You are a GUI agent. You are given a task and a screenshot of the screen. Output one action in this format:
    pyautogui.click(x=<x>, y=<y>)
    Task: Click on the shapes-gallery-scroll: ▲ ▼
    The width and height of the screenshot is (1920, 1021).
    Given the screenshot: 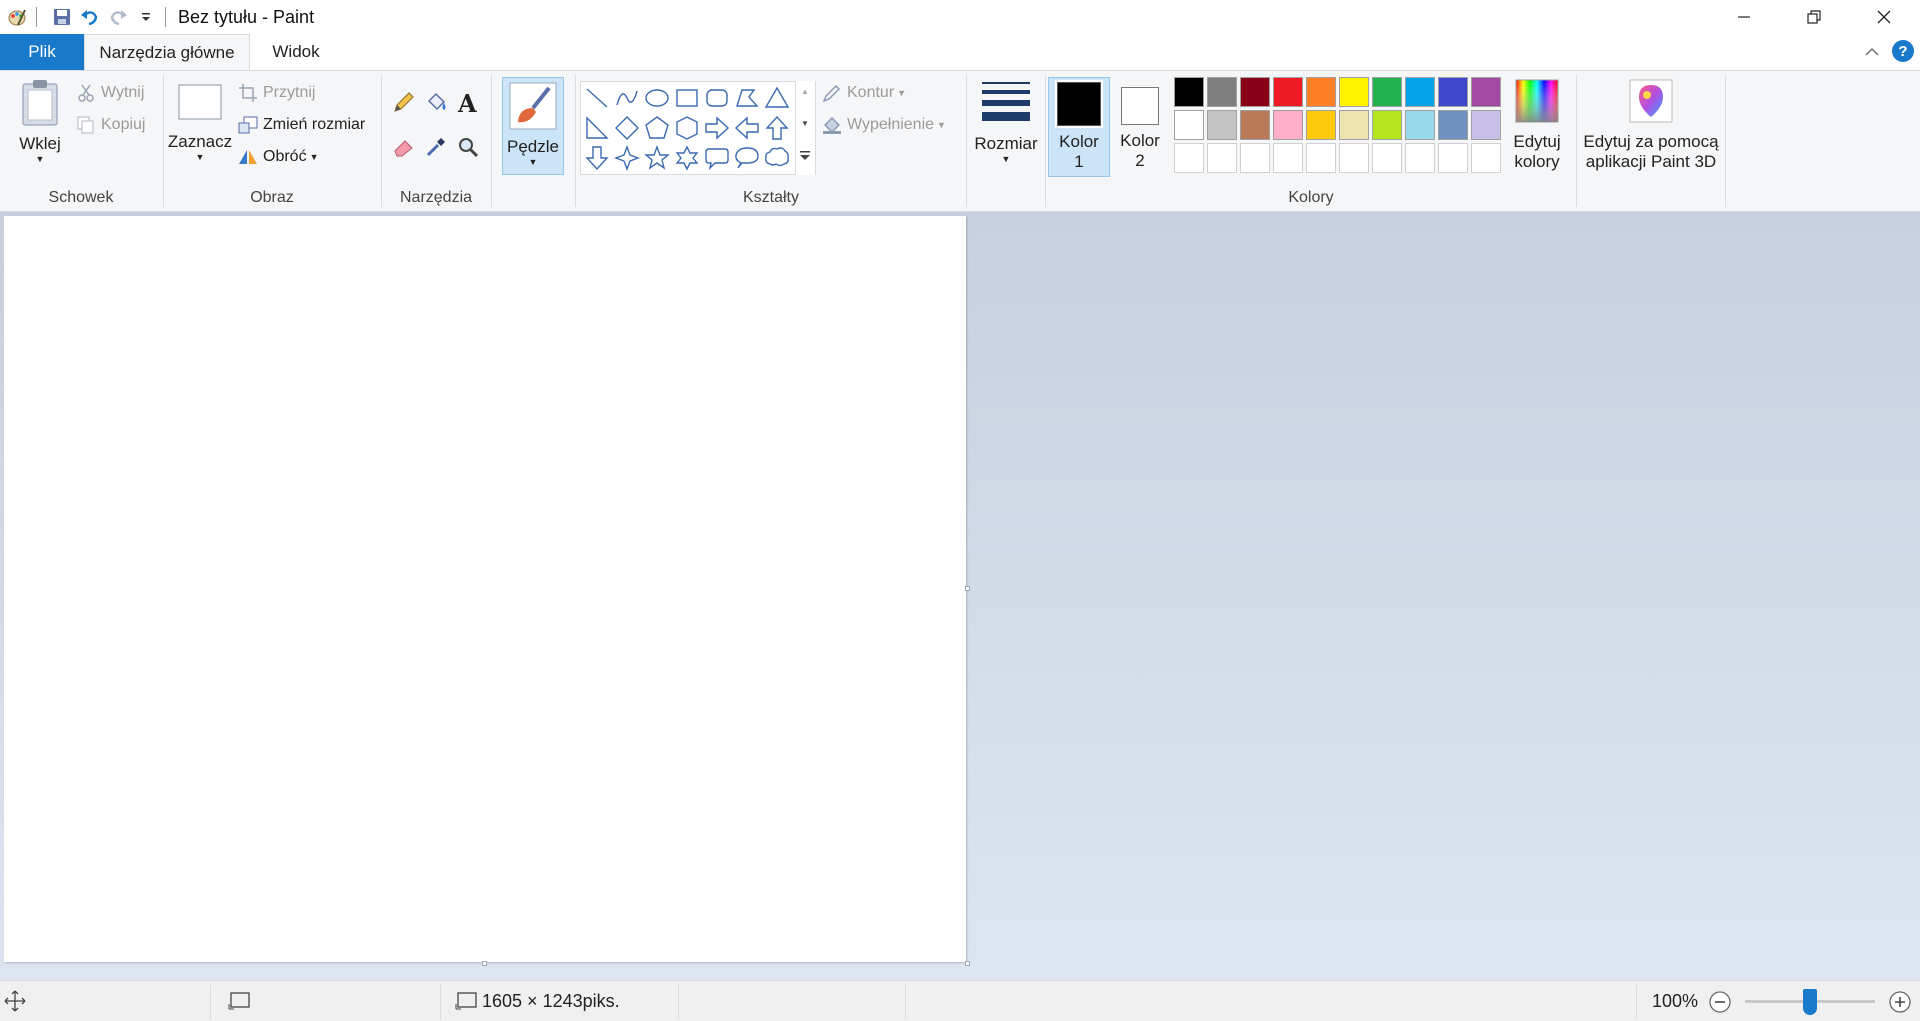 What is the action you would take?
    pyautogui.click(x=805, y=128)
    